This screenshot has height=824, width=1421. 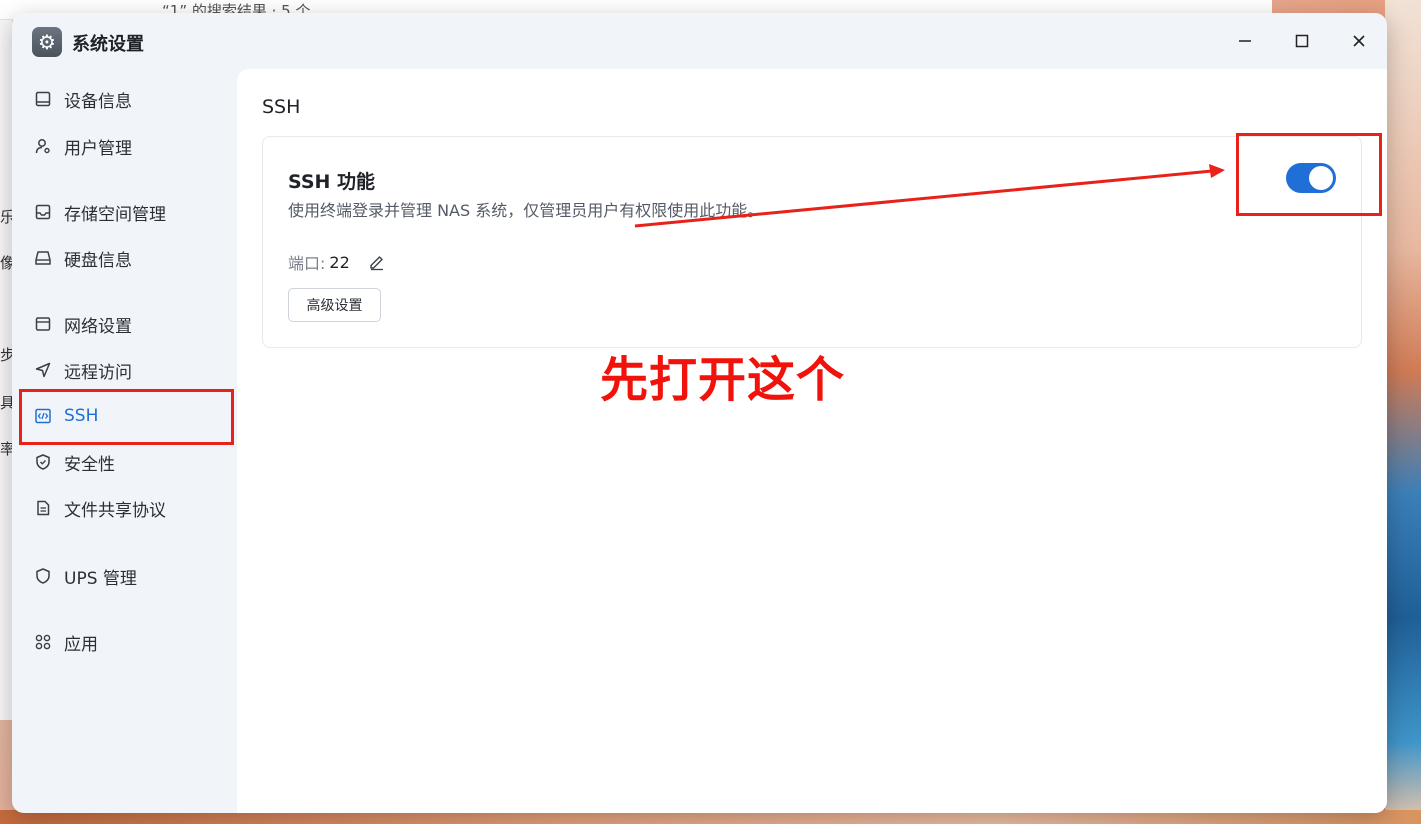 I want to click on send-icon, so click(x=43, y=370).